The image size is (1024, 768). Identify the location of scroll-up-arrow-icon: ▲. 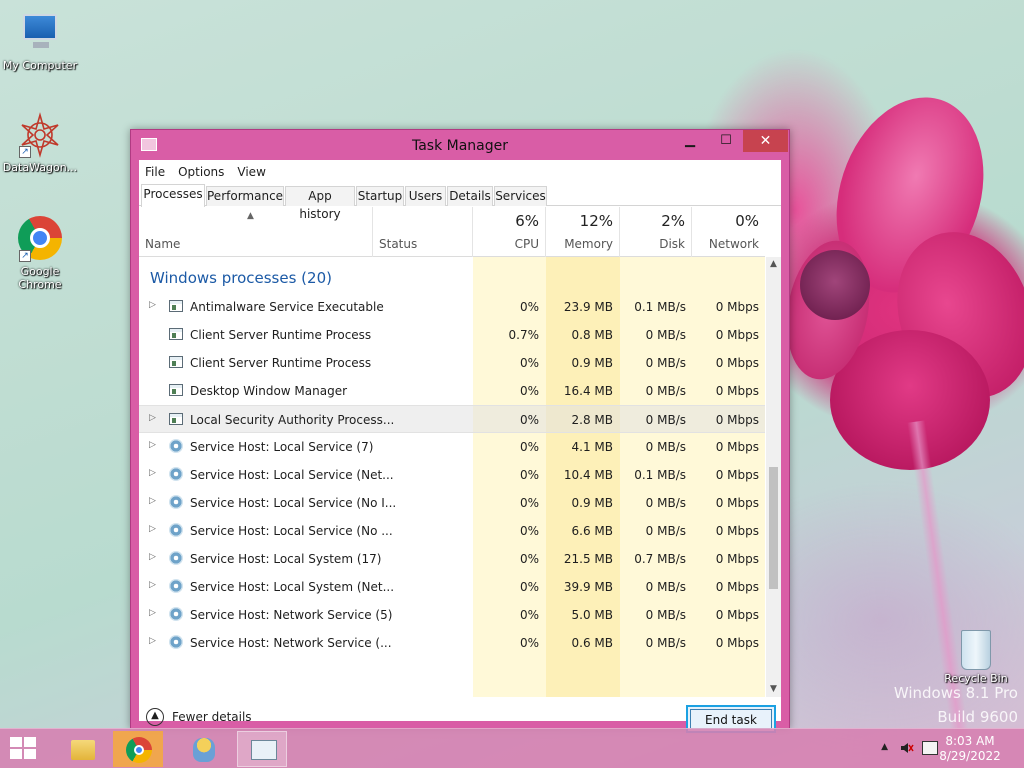
(773, 264).